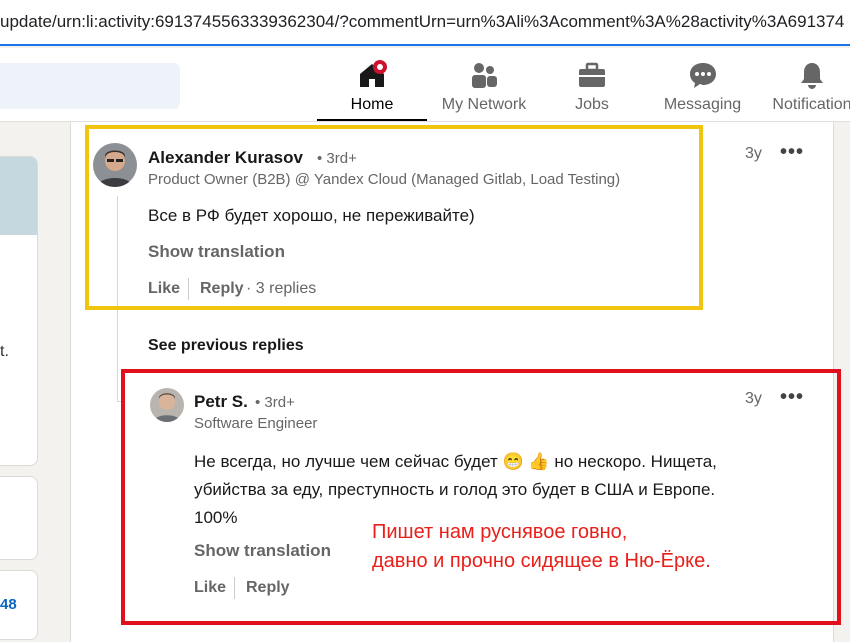 The width and height of the screenshot is (850, 642). I want to click on nav-active-indicator, so click(372, 120).